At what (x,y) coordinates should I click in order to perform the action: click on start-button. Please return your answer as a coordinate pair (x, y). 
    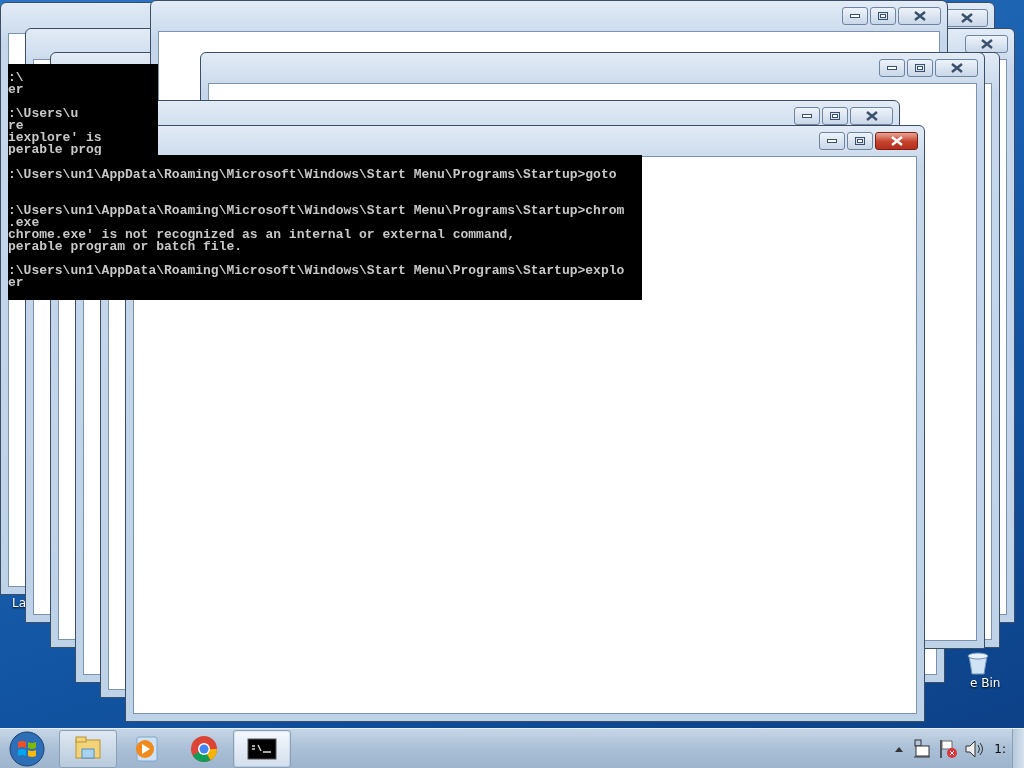
    Looking at the image, I should click on (27, 749).